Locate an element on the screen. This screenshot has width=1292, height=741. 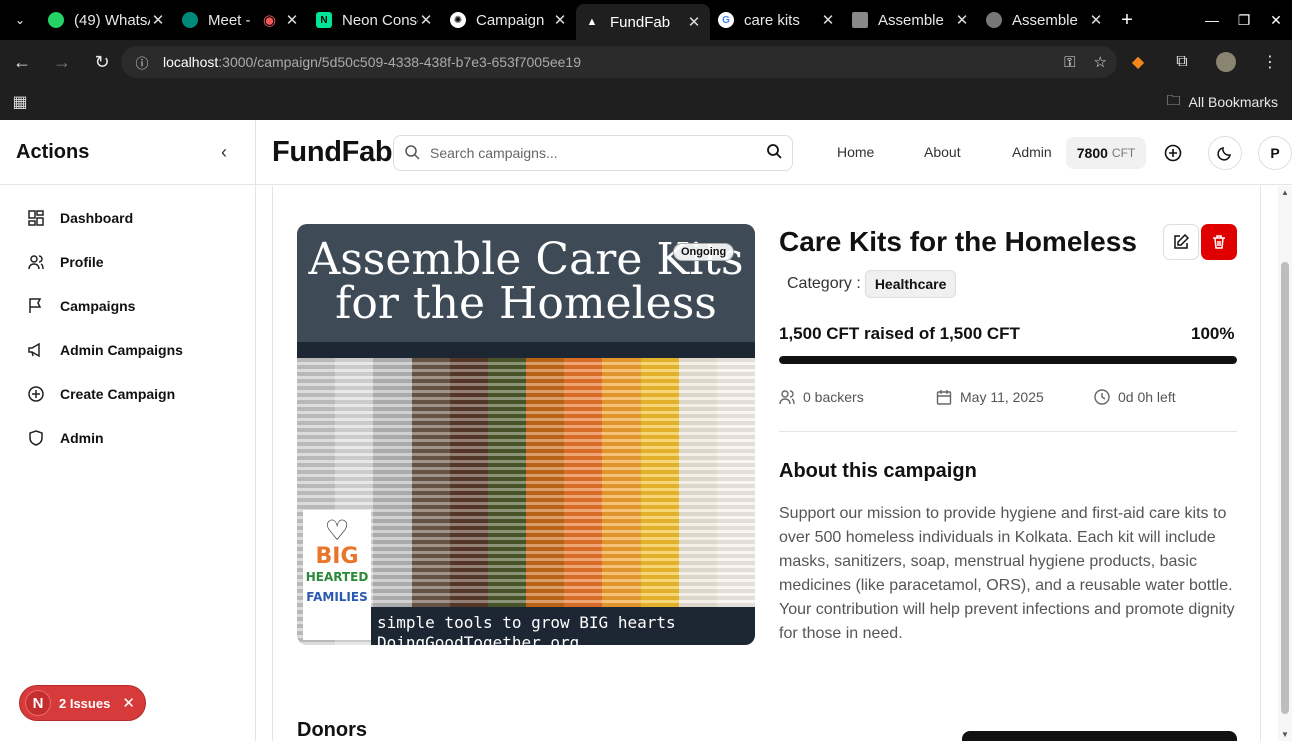
neon-icon: N is located at coordinates (324, 20).